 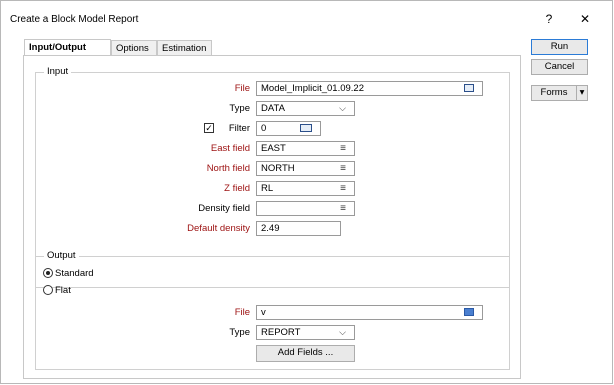 I want to click on east-field-value: EAST, so click(x=273, y=148).